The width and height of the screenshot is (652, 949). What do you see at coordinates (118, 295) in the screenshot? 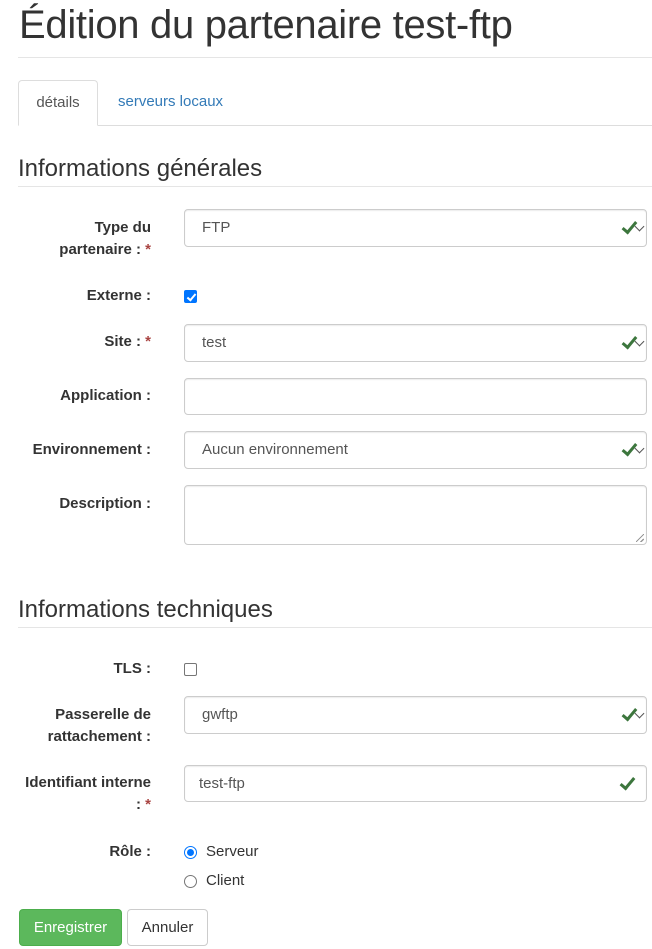
I see `externe-label: Externe :` at bounding box center [118, 295].